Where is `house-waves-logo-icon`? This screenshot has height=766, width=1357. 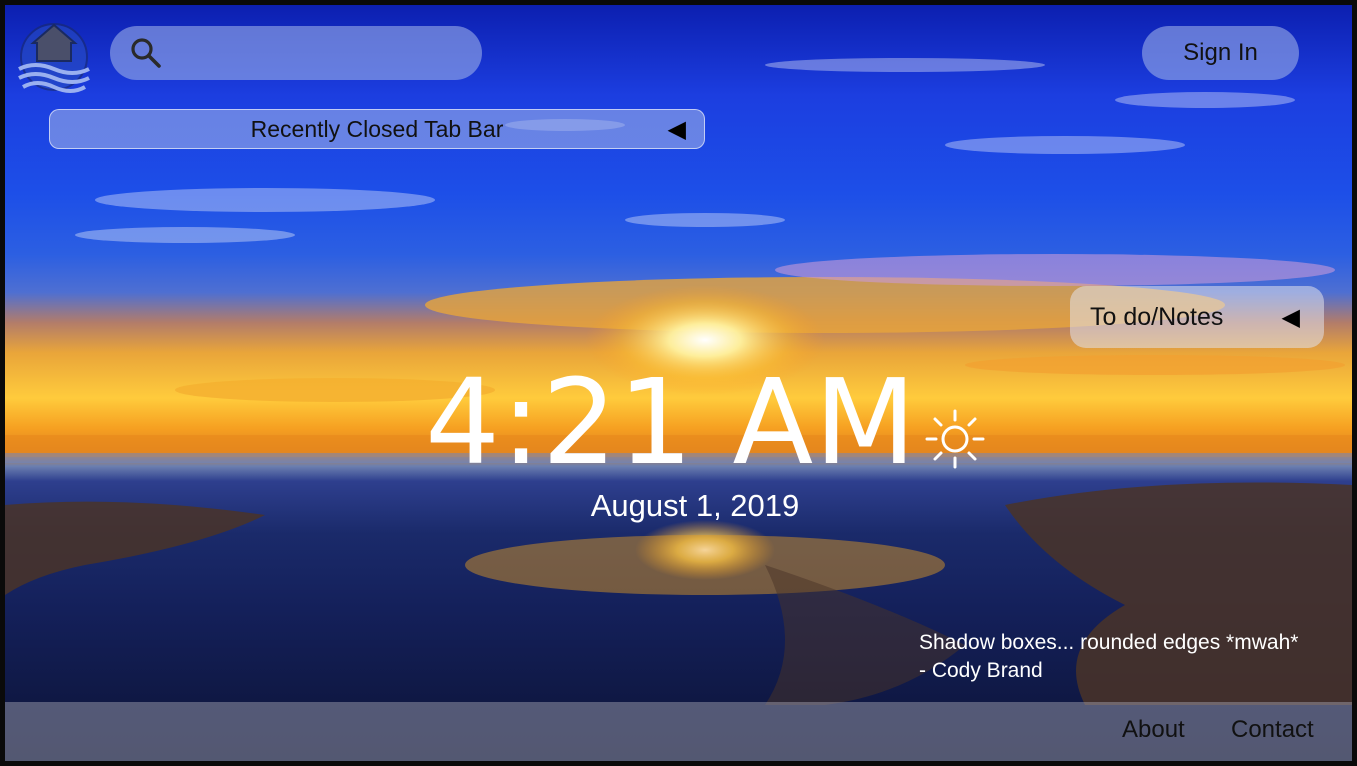 house-waves-logo-icon is located at coordinates (54, 55).